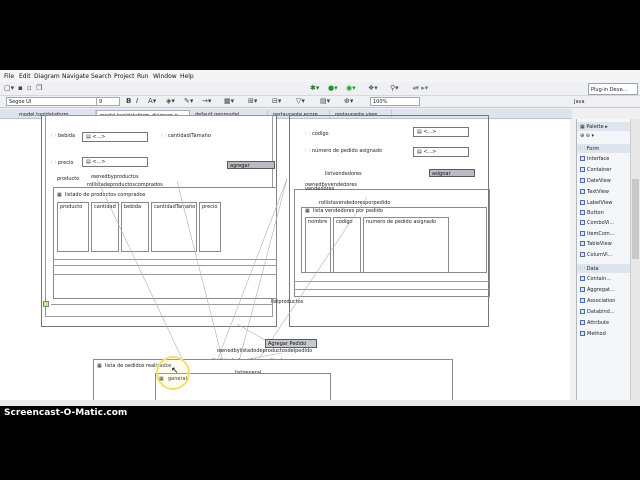 This screenshot has width=640, height=480. What do you see at coordinates (99, 366) in the screenshot?
I see `table-icon: ▦` at bounding box center [99, 366].